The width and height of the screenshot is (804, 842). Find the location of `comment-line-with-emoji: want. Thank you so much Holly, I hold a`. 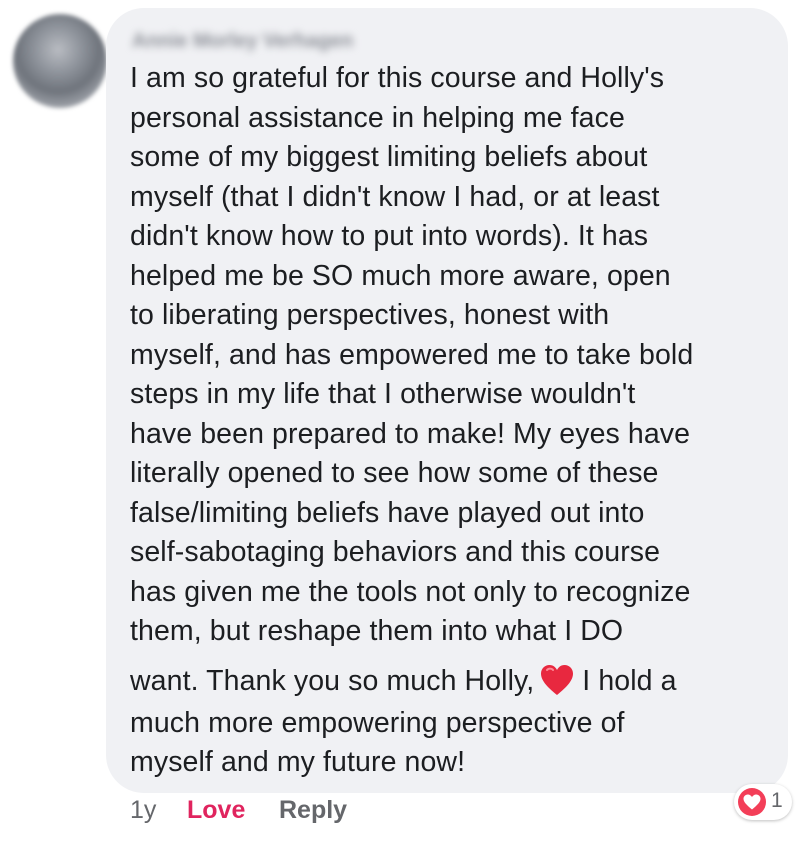

comment-line-with-emoji: want. Thank you so much Holly, I hold a is located at coordinates (450, 681).